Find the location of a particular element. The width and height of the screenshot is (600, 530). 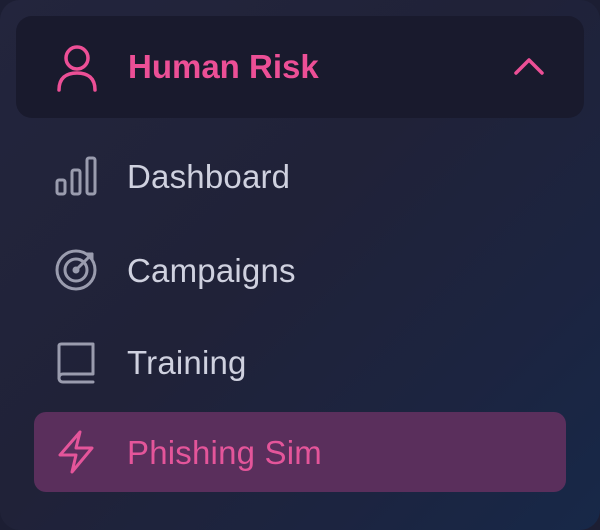

nav-item-campaigns: Campaigns is located at coordinates (300, 271).